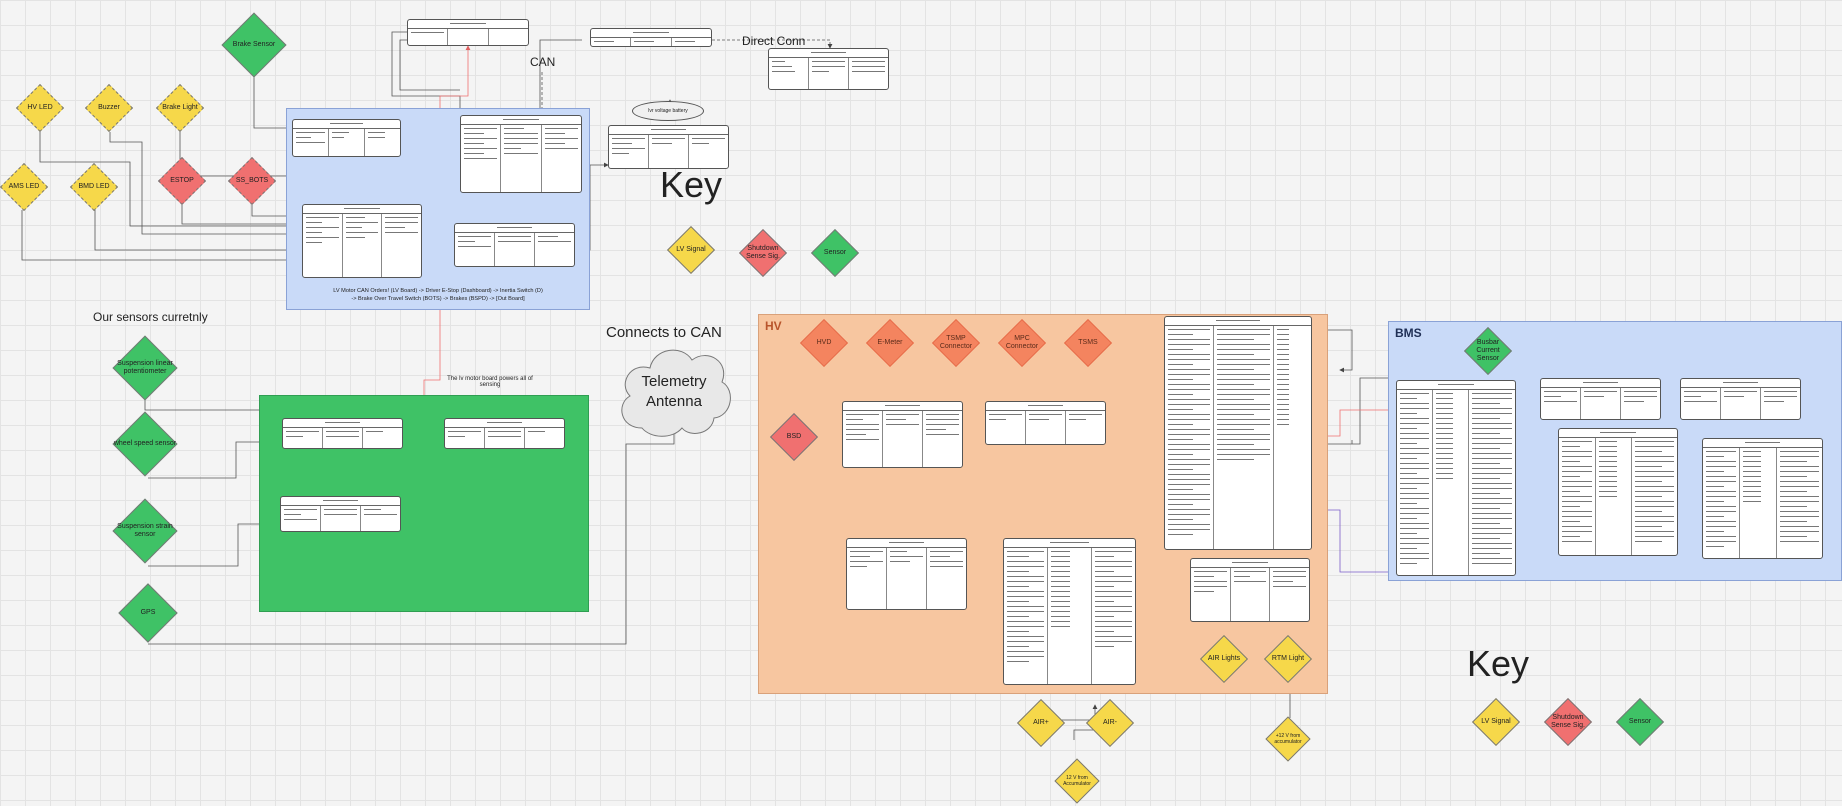 This screenshot has width=1842, height=806. I want to click on diamond-hv-2-label: E-Meter, so click(890, 342).